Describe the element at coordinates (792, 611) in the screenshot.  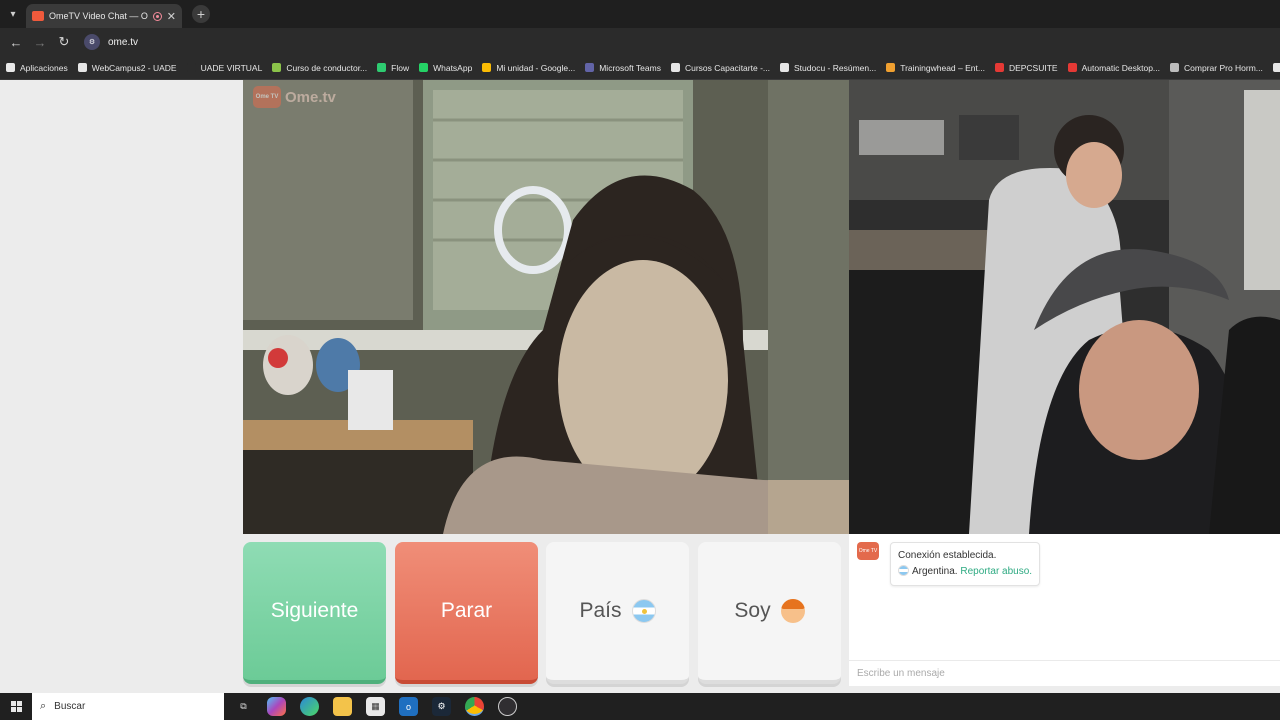
I see `boy-avatar-icon` at that location.